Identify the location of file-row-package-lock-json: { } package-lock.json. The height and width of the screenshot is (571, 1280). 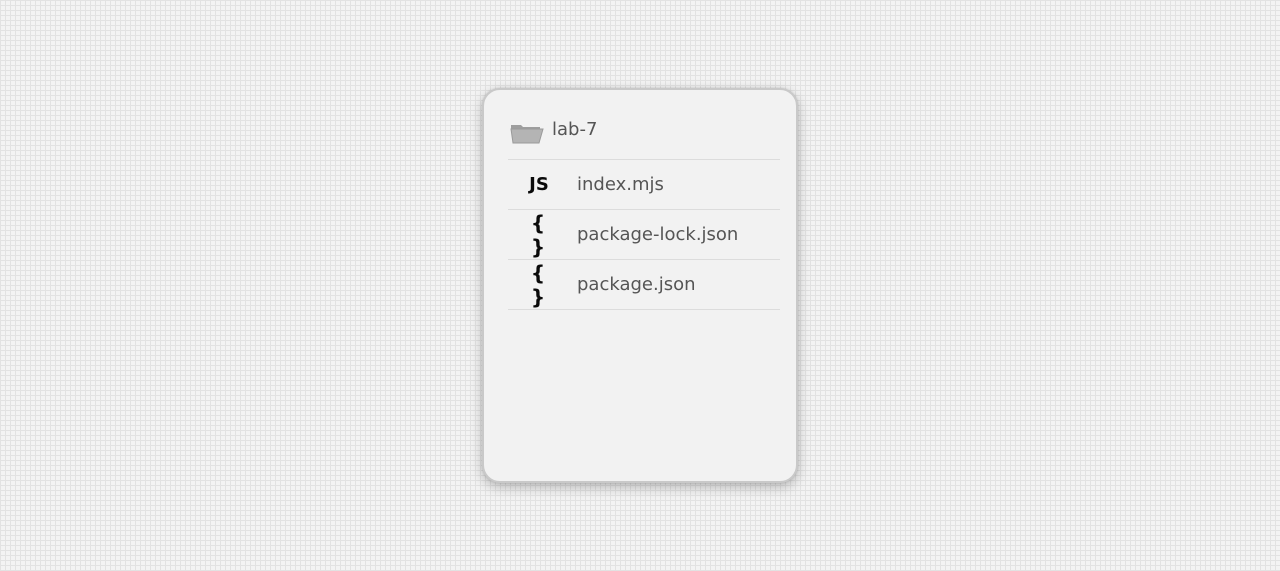
(644, 235).